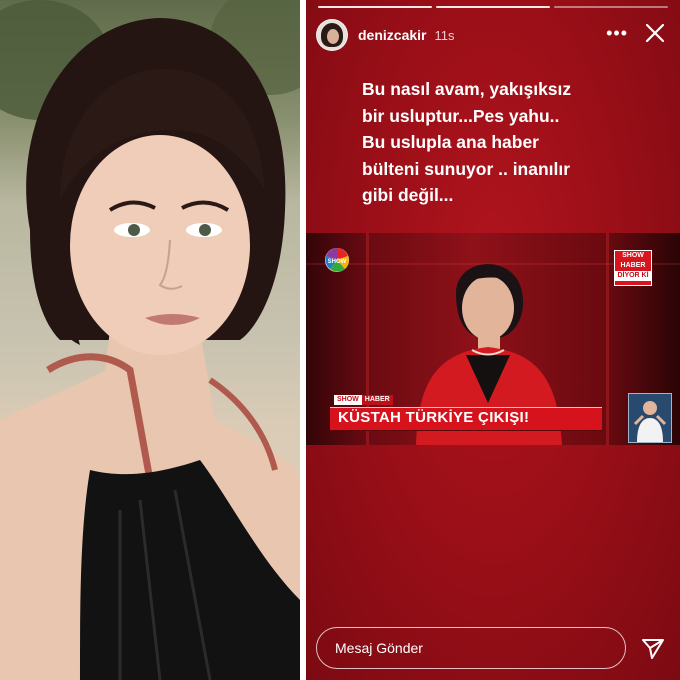  I want to click on tag-show: SHOW, so click(348, 400).